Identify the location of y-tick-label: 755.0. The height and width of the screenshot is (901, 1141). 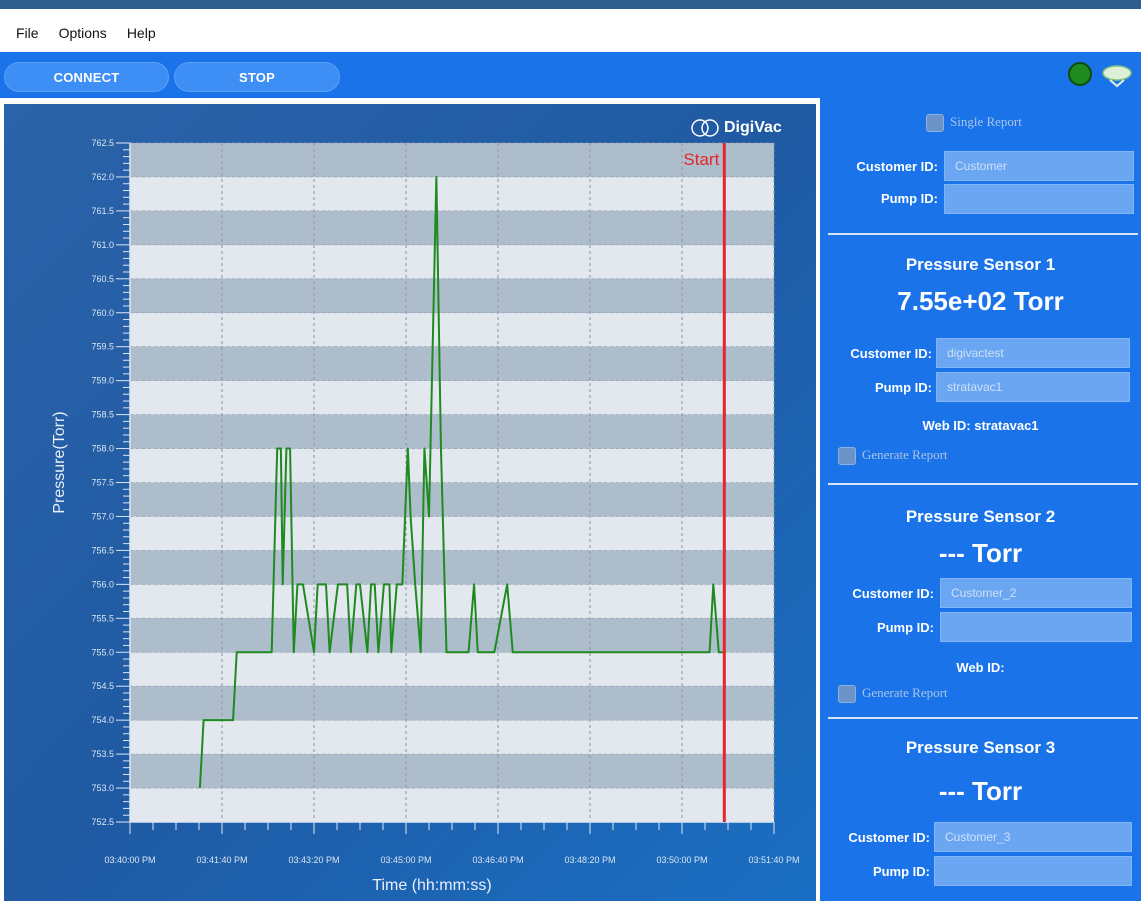
(102, 652).